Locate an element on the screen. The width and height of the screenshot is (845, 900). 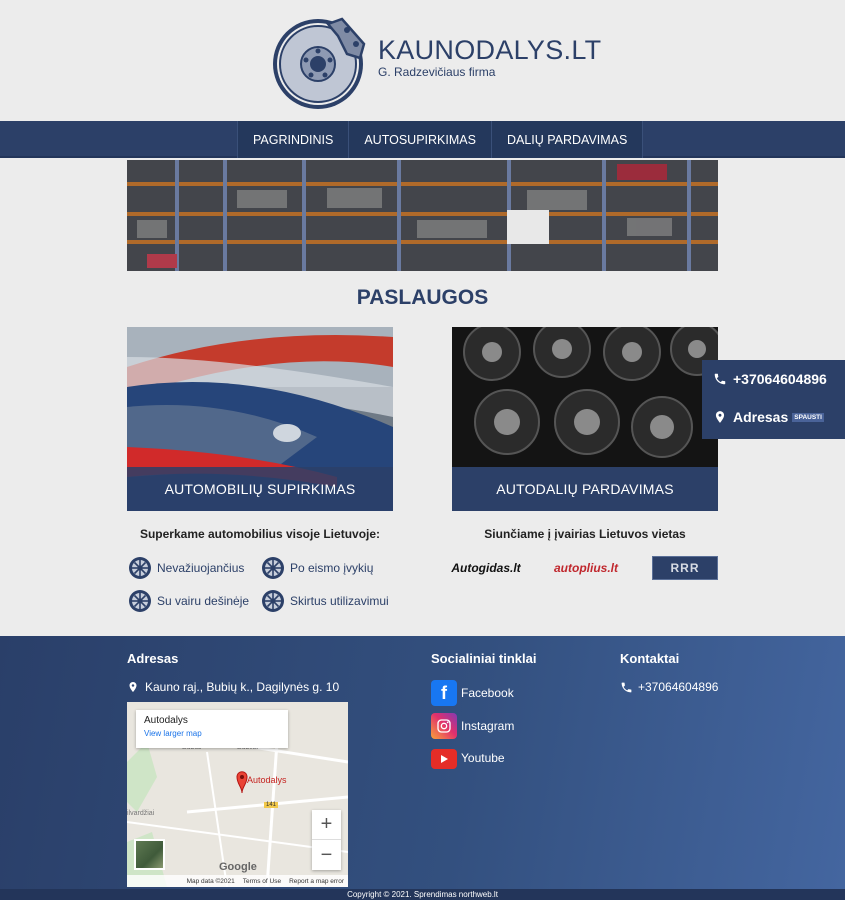
feature-label: Su vairu dešinėje is located at coordinates (203, 601).